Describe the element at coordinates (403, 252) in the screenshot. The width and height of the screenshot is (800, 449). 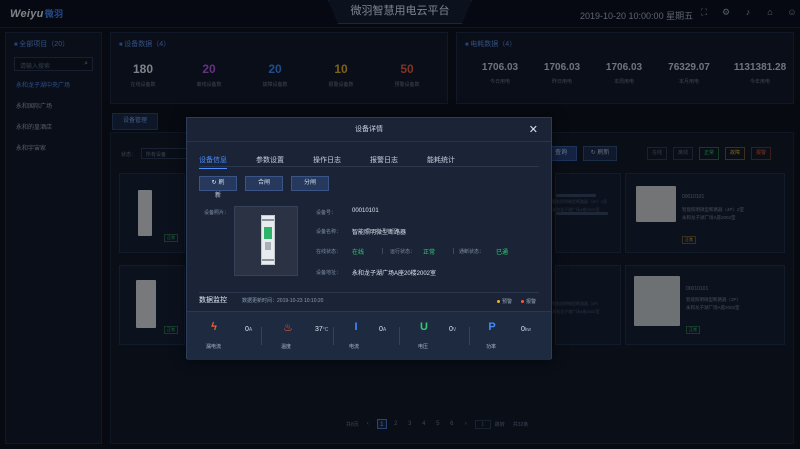
I see `run-status-label: 运行状态：` at that location.